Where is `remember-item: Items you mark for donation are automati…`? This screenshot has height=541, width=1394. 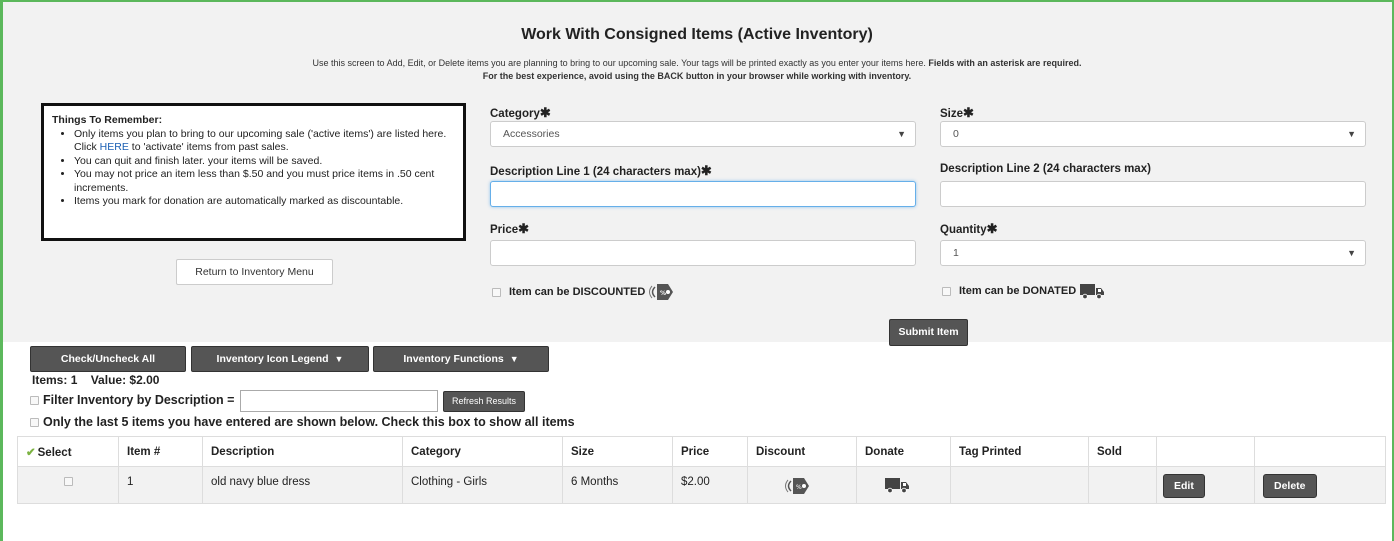
remember-item: Items you mark for donation are automati… is located at coordinates (263, 202).